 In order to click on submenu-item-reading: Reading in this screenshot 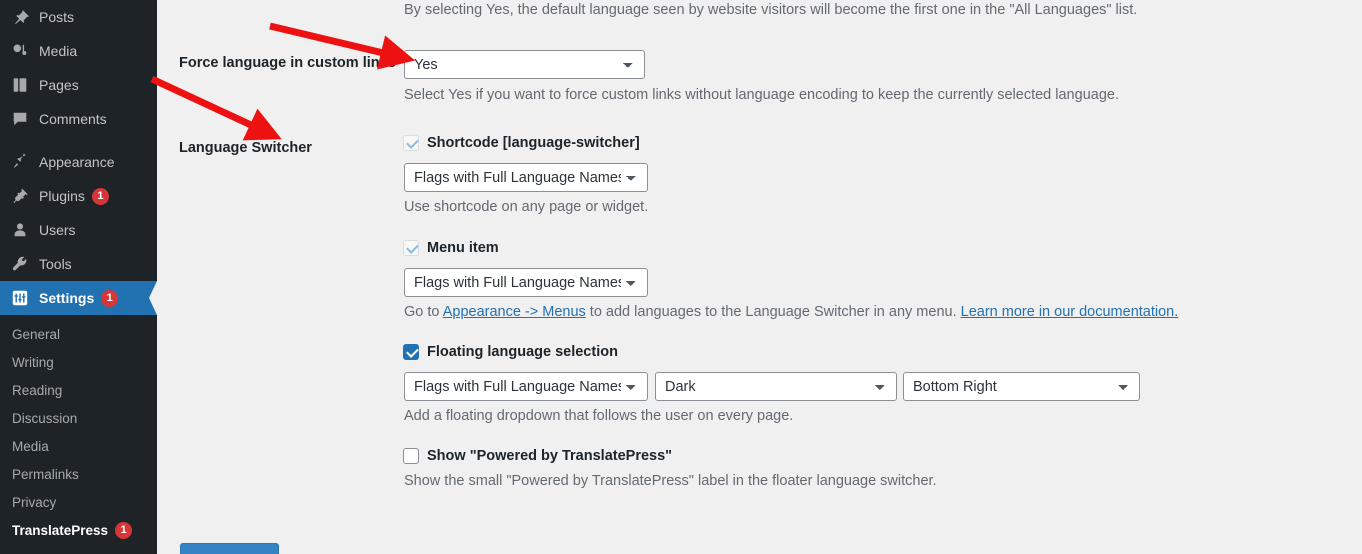, I will do `click(78, 390)`.